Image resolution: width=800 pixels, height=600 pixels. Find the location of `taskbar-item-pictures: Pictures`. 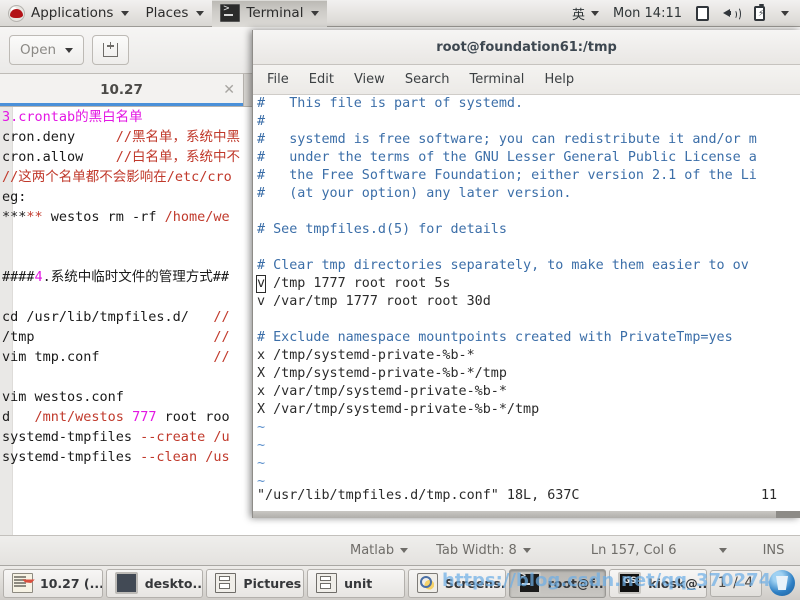

taskbar-item-pictures: Pictures is located at coordinates (255, 583).